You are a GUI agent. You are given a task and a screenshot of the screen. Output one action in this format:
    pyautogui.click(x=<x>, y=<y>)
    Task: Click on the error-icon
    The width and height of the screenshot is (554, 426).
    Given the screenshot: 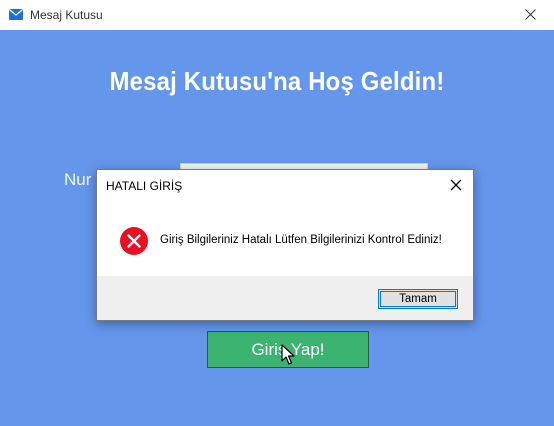 What is the action you would take?
    pyautogui.click(x=134, y=241)
    